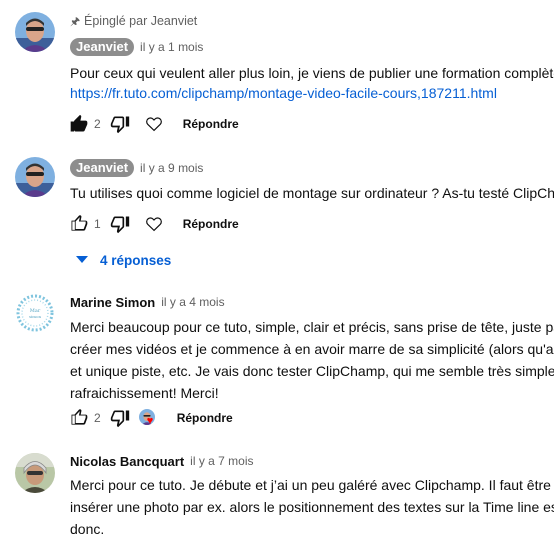  Describe the element at coordinates (136, 260) in the screenshot. I see `replies-count-label: 4 réponses` at that location.